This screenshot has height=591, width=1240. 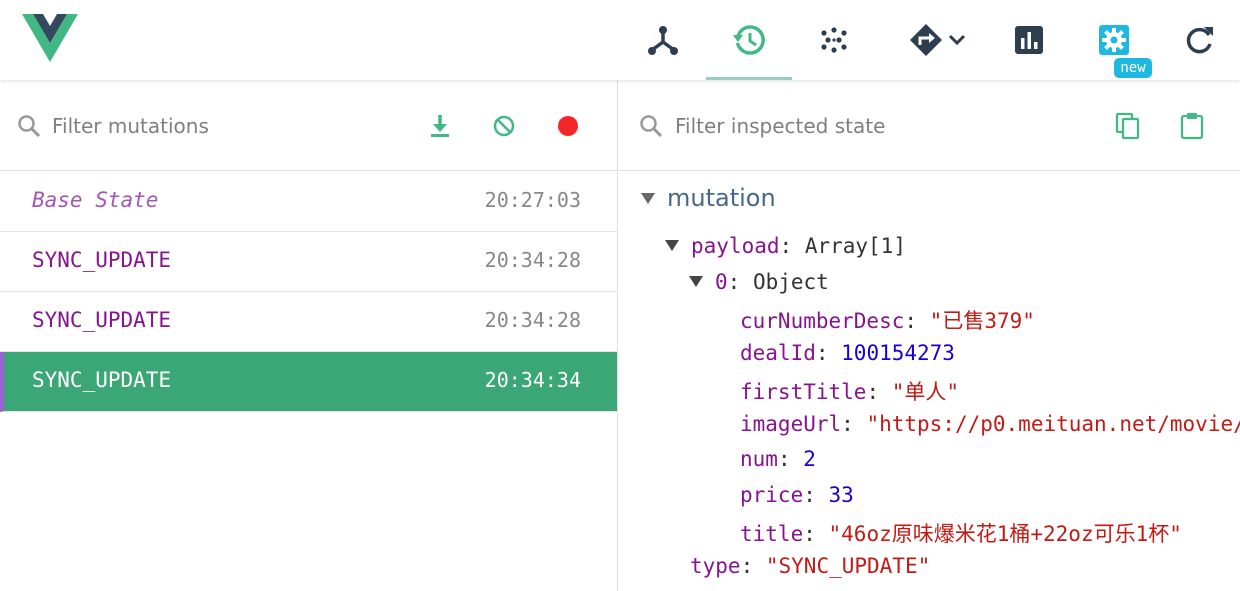 I want to click on property-key: firstTitle, so click(x=803, y=392).